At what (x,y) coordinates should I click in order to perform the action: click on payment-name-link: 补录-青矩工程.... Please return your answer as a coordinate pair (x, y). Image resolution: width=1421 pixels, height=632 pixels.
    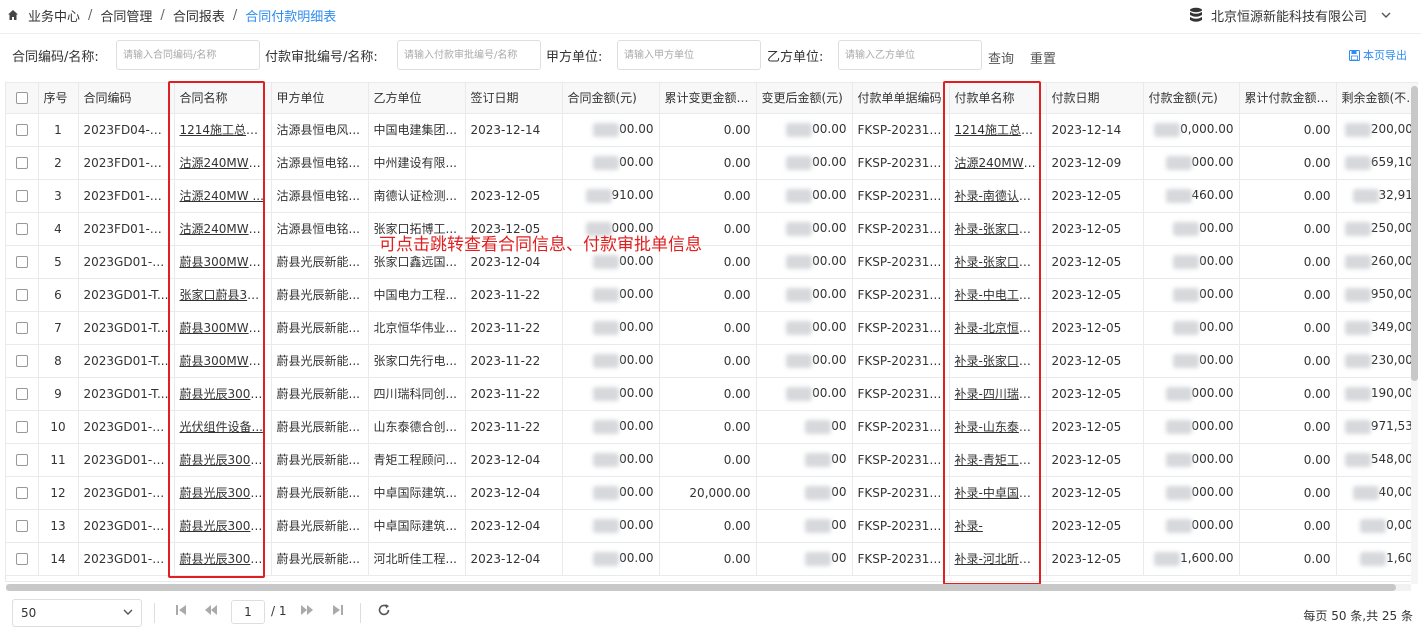
    Looking at the image, I should click on (998, 460).